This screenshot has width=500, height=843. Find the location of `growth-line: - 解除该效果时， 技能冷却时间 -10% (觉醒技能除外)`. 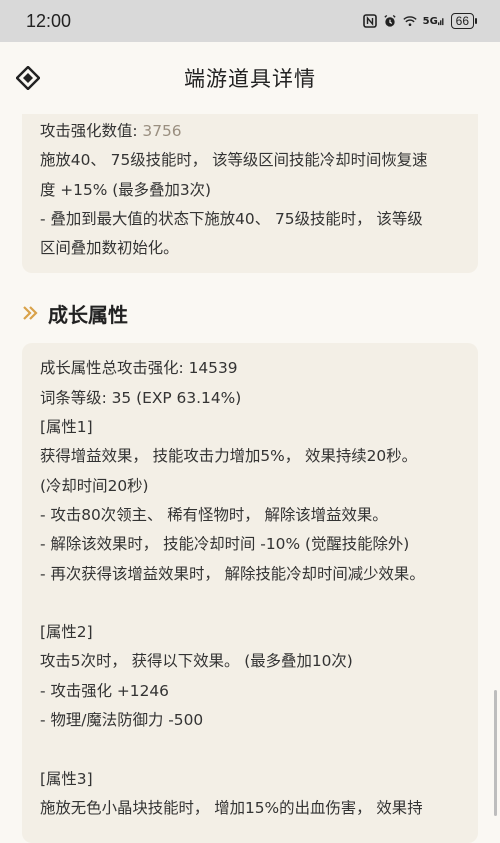

growth-line: - 解除该效果时， 技能冷却时间 -10% (觉醒技能除外) is located at coordinates (225, 544).